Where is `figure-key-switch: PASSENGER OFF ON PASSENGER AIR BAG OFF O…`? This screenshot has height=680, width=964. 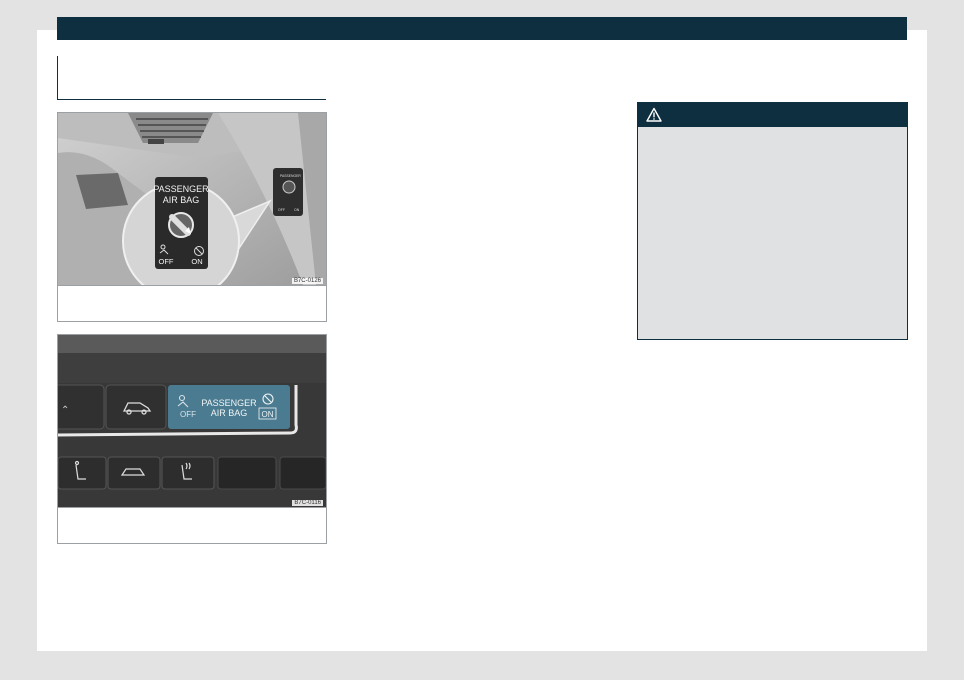
figure-key-switch: PASSENGER OFF ON PASSENGER AIR BAG OFF O… is located at coordinates (192, 217).